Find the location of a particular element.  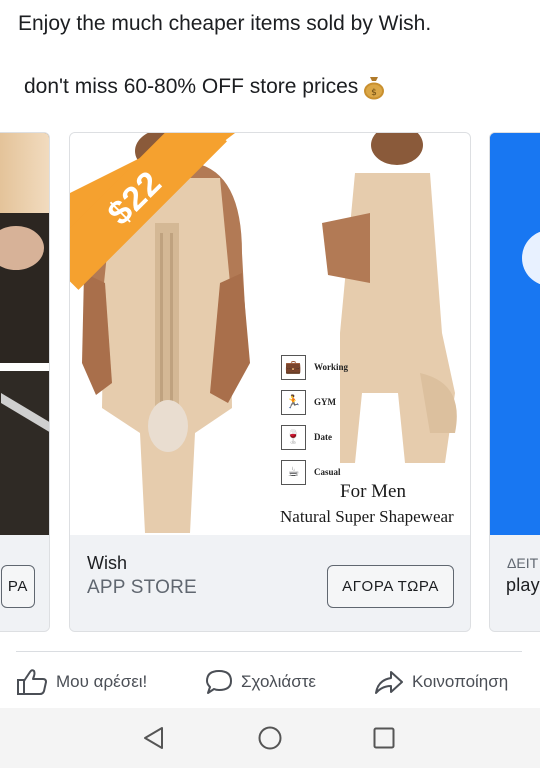

feature-label: Working is located at coordinates (331, 367).